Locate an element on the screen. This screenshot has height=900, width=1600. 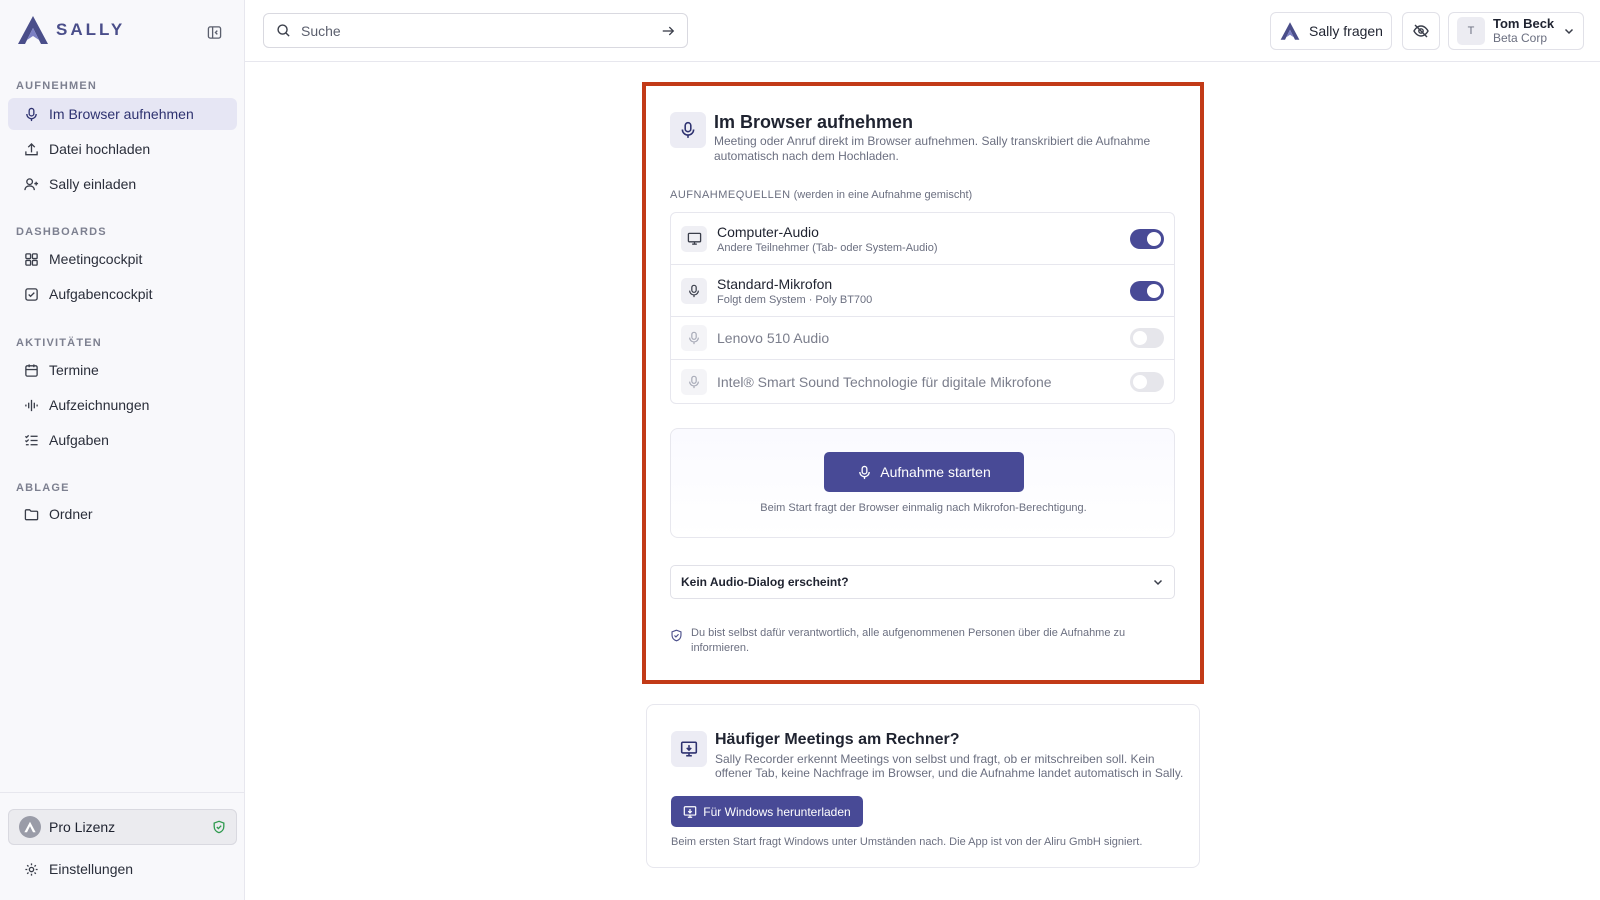
sidebar-item-datei-hochladen: Datei hochladen is located at coordinates (122, 149).